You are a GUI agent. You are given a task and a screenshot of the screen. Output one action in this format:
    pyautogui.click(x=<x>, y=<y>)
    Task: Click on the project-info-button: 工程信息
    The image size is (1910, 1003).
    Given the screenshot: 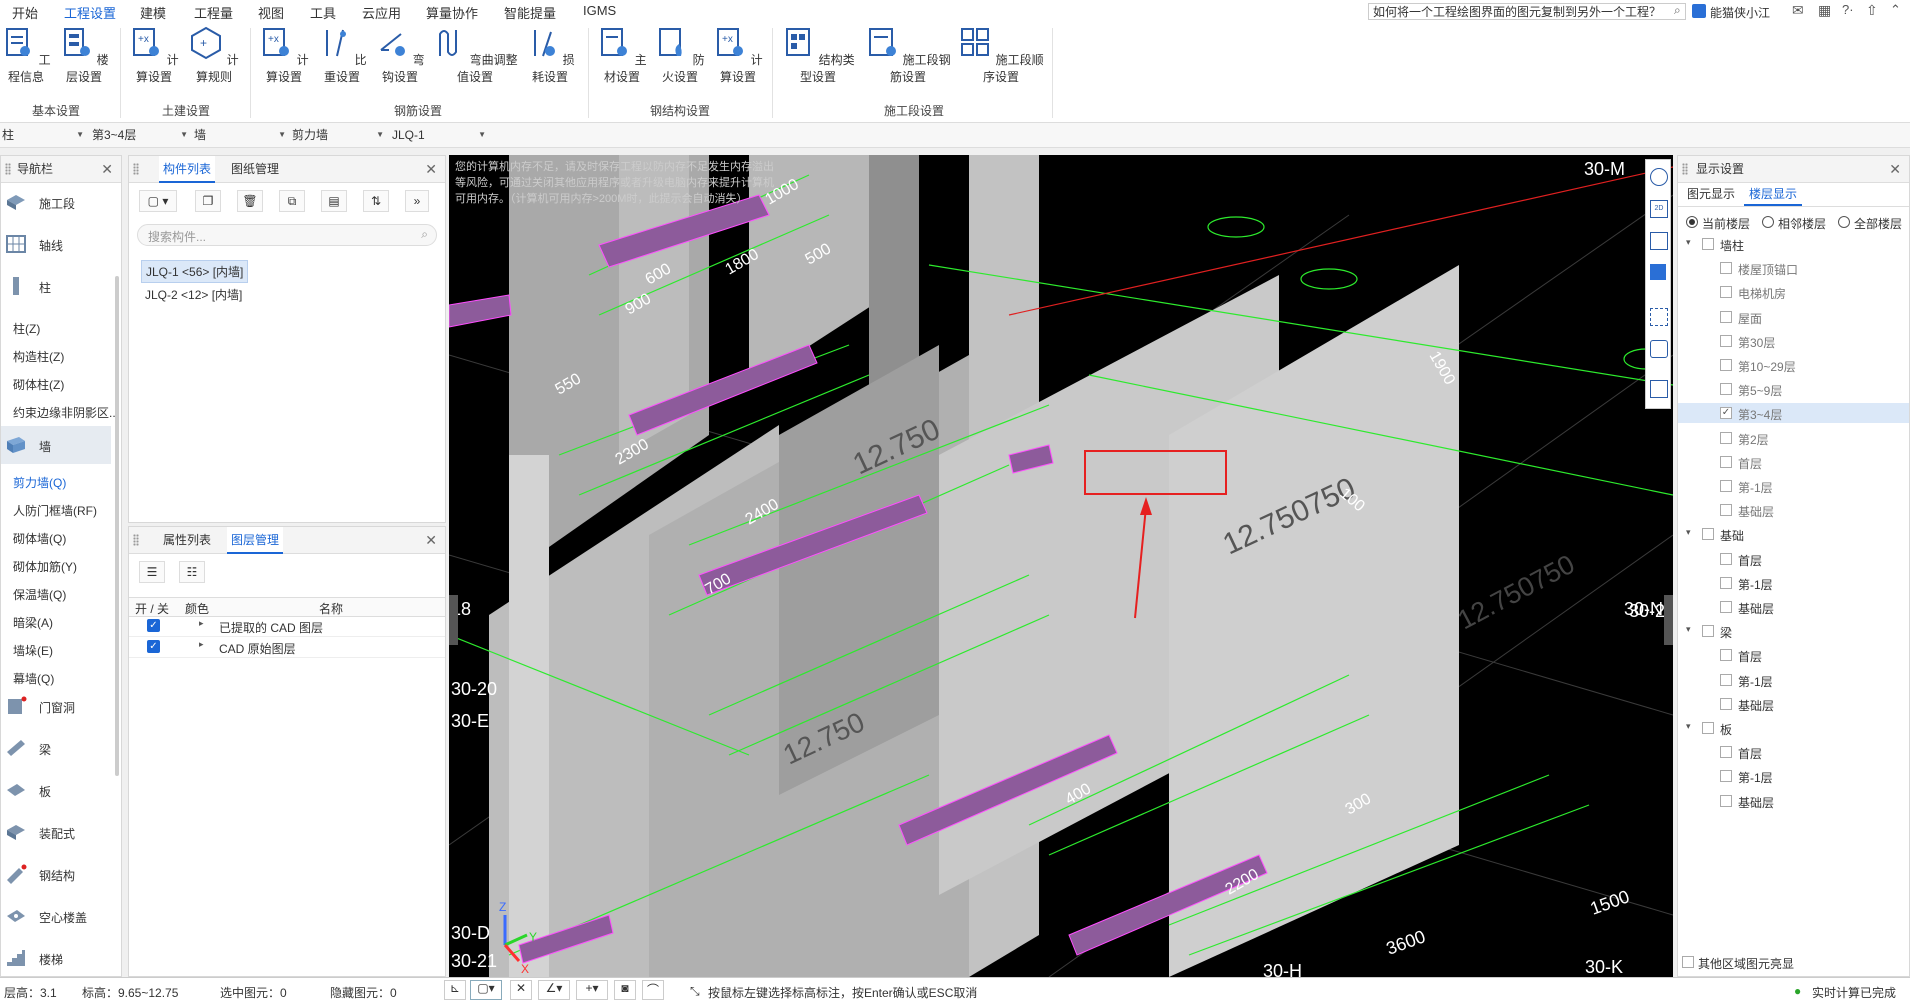 What is the action you would take?
    pyautogui.click(x=26, y=55)
    